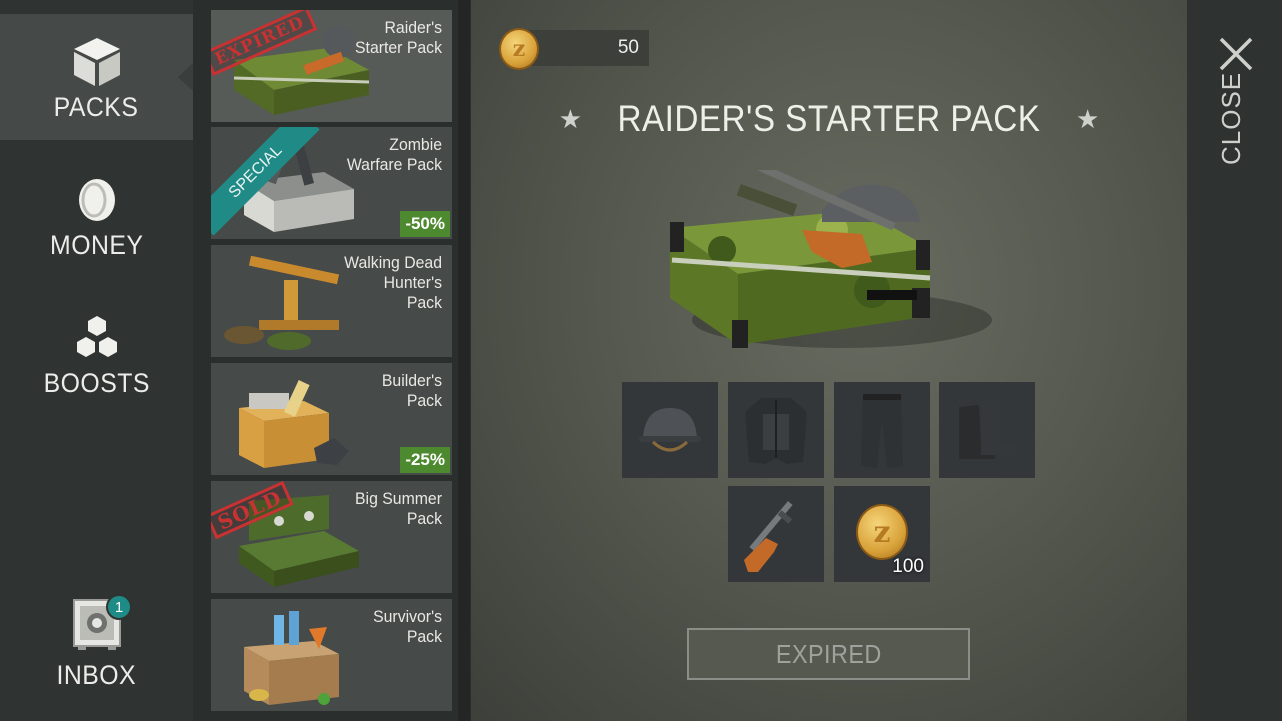 This screenshot has width=1282, height=721. Describe the element at coordinates (828, 654) in the screenshot. I see `expired-button: EXPIRED` at that location.